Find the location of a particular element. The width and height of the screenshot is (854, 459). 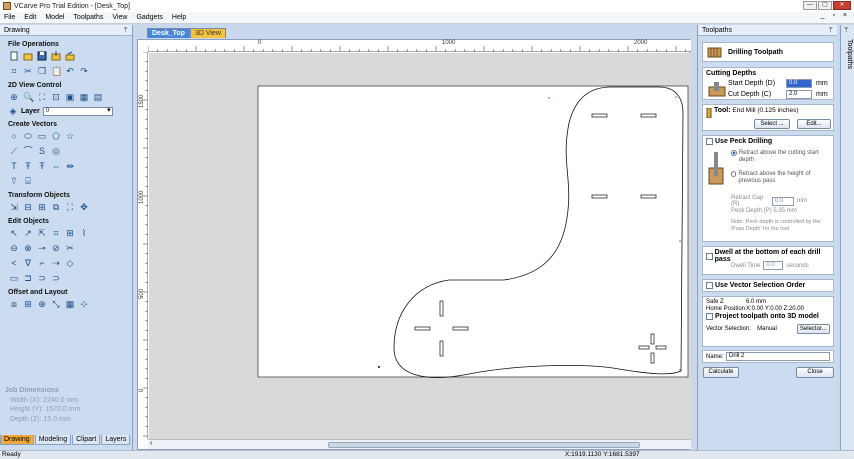

smooth-icon: ⌇ is located at coordinates (84, 233).